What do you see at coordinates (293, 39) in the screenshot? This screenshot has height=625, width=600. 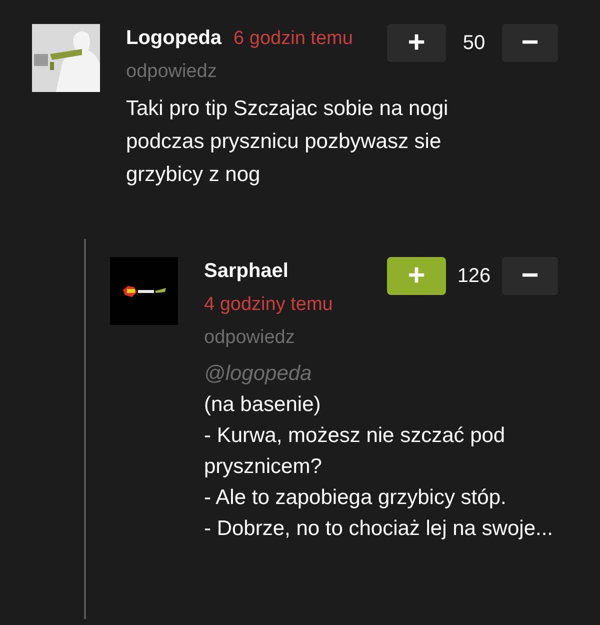 I see `timestamp: 6 godzin temu` at bounding box center [293, 39].